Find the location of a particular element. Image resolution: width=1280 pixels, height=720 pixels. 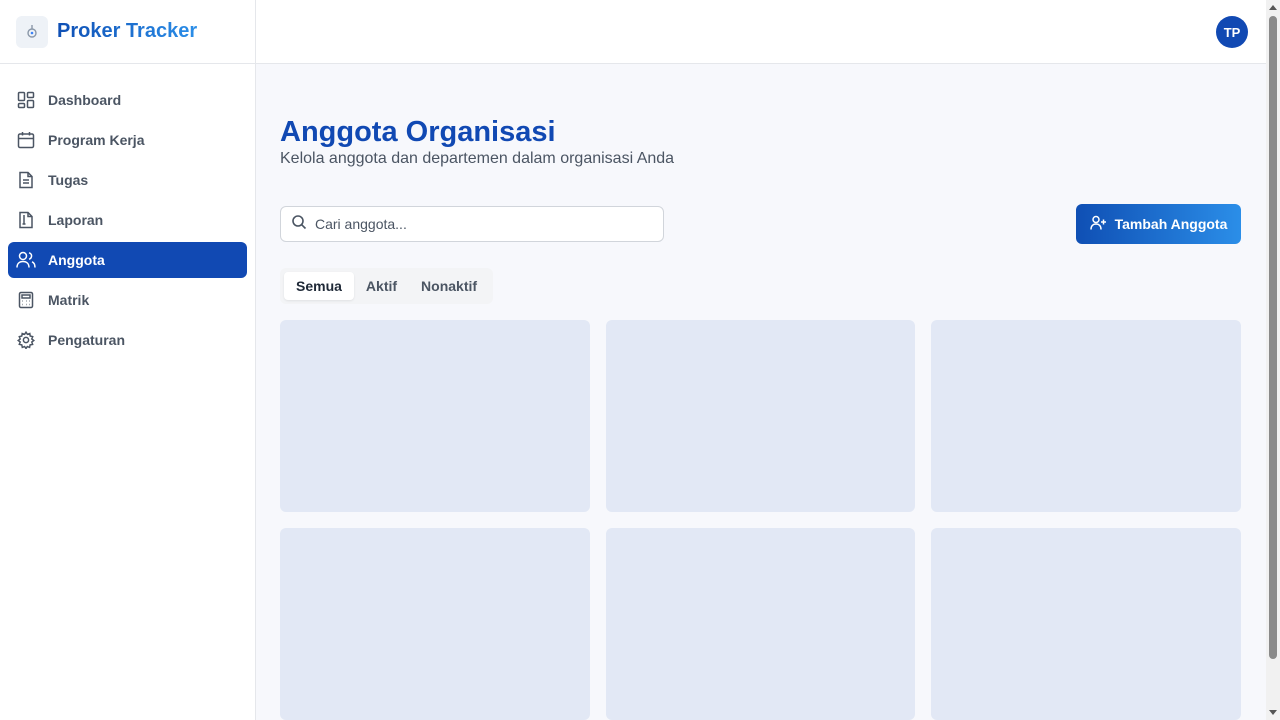

search-box is located at coordinates (472, 224).